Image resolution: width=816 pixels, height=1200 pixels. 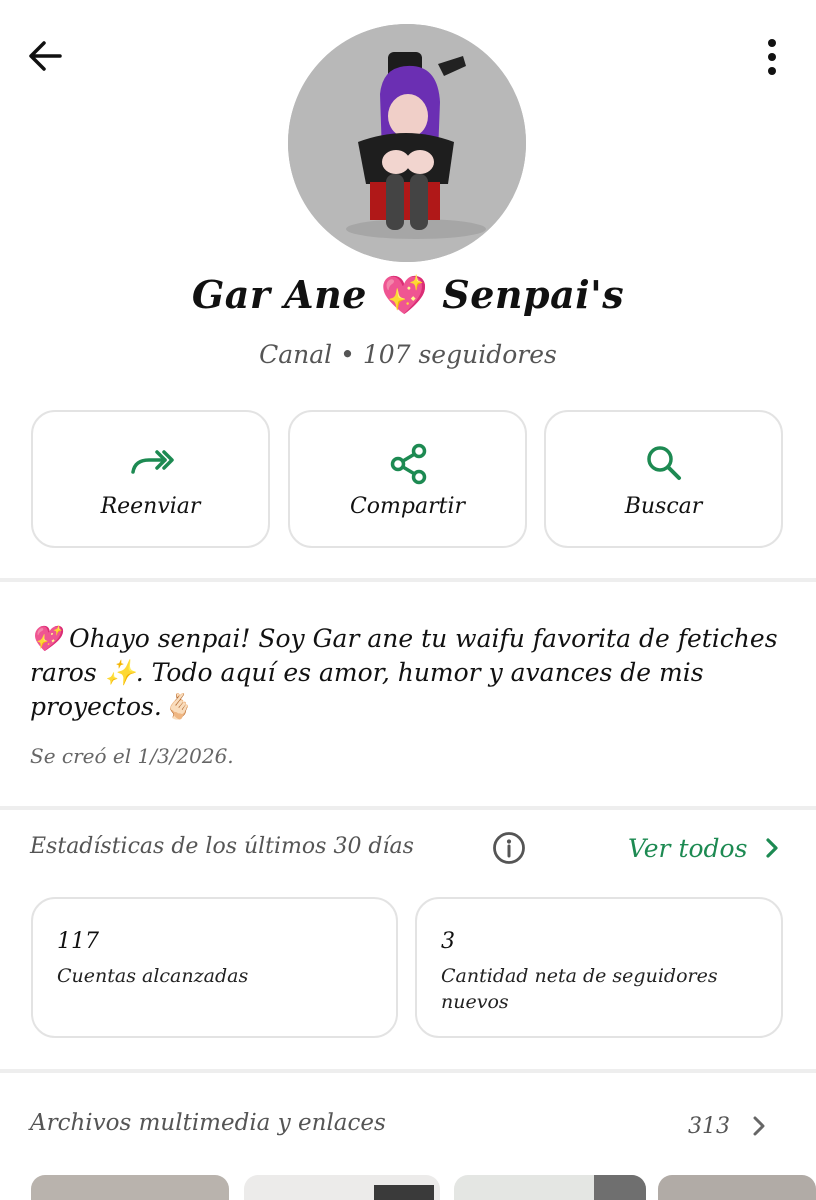 I want to click on forward-label: Reenviar, so click(x=150, y=506).